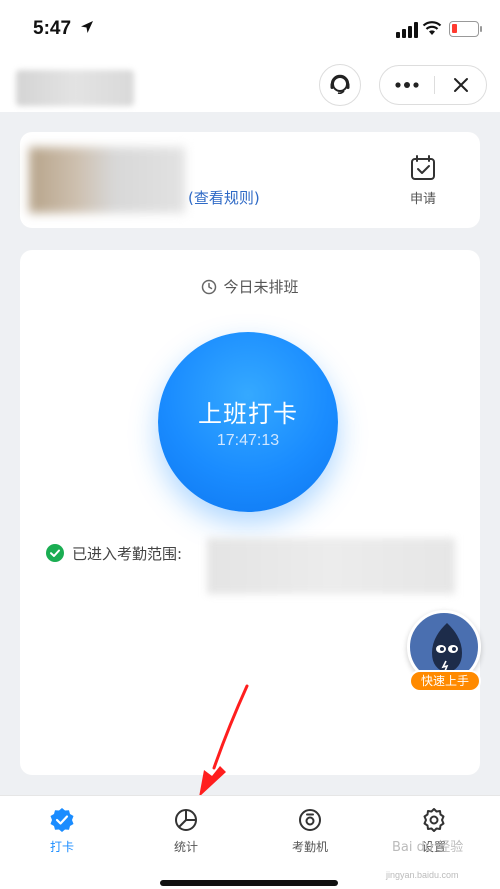 The width and height of the screenshot is (500, 889). Describe the element at coordinates (248, 440) in the screenshot. I see `current-time: 17:47:13` at that location.